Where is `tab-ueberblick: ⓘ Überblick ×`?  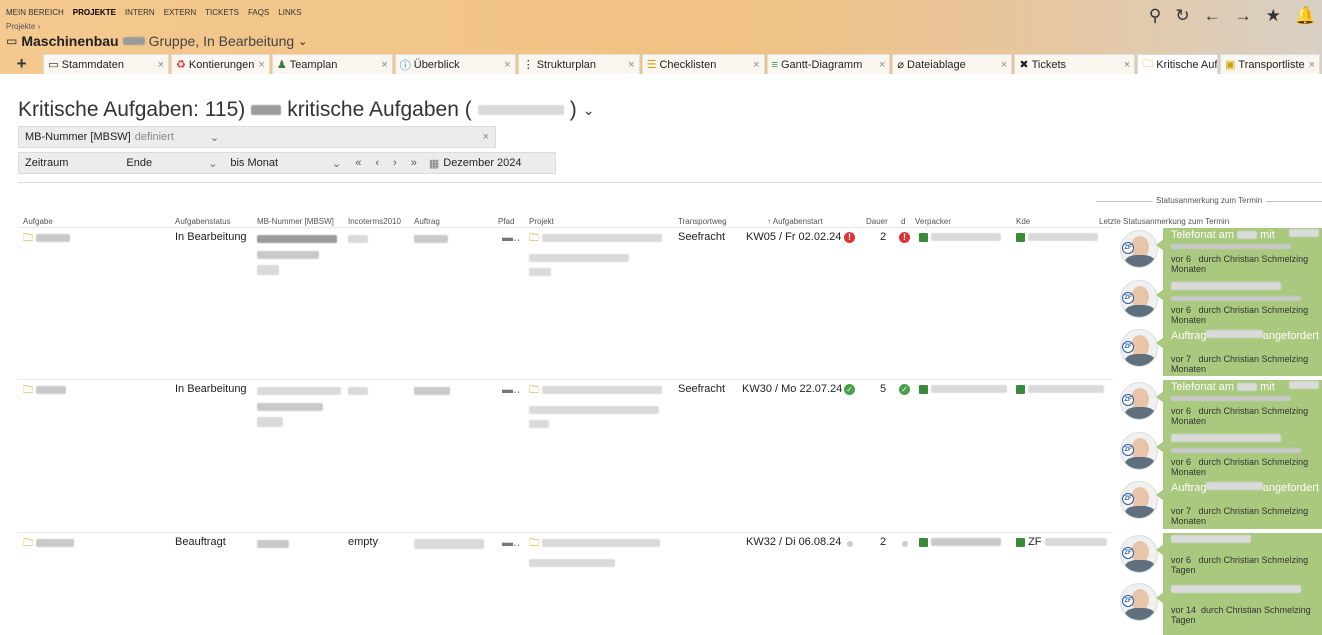
tab-ueberblick: ⓘ Überblick × is located at coordinates (455, 64).